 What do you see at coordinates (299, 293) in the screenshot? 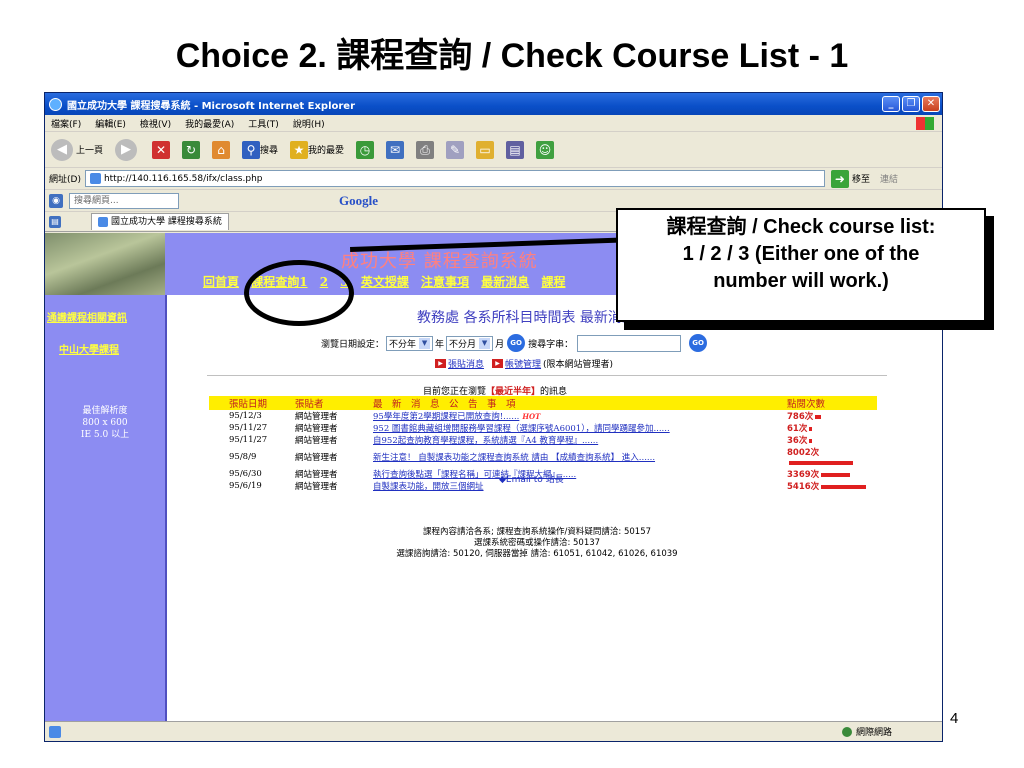
I see `highlight-ellipse` at bounding box center [299, 293].